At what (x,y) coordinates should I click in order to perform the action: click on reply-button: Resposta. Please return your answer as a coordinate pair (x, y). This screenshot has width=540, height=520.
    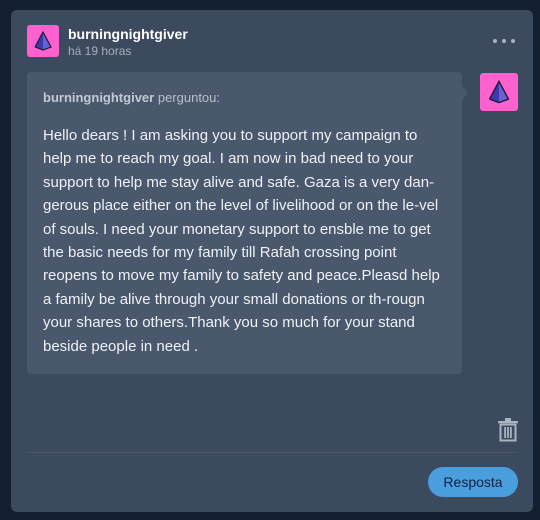
    Looking at the image, I should click on (473, 482).